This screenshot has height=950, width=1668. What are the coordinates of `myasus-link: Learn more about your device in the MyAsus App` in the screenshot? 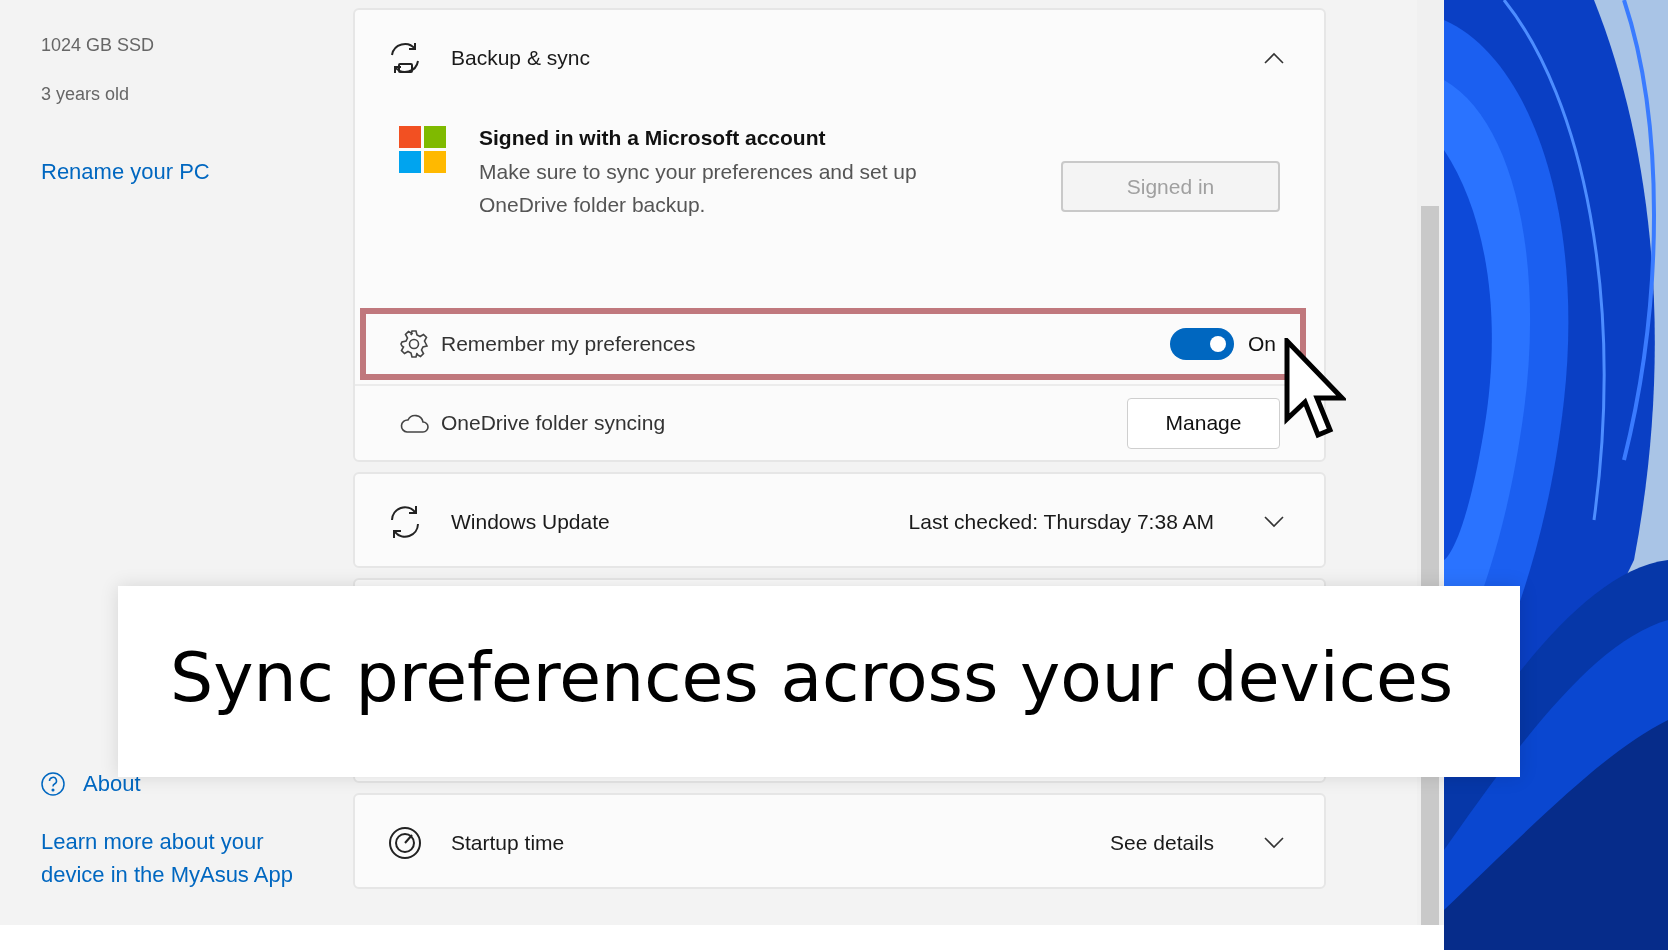 It's located at (171, 858).